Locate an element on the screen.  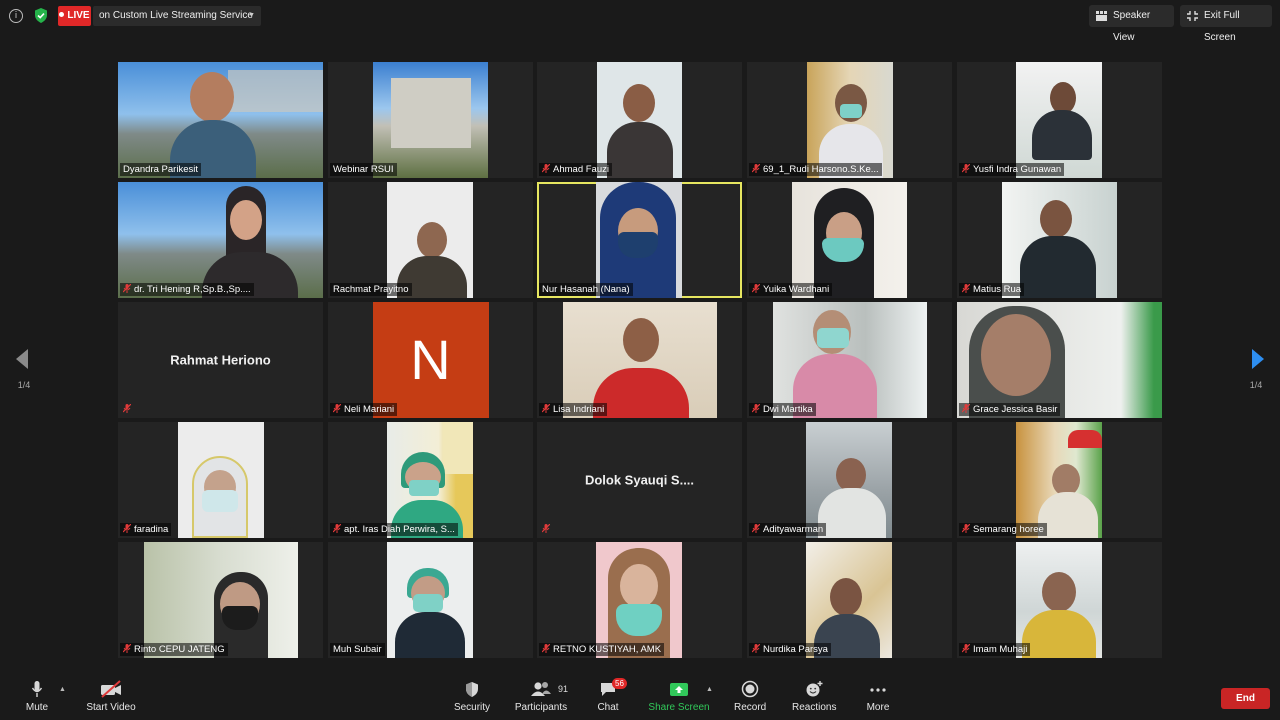
participant-tile: Lisa Indriani is located at coordinates (639, 360).